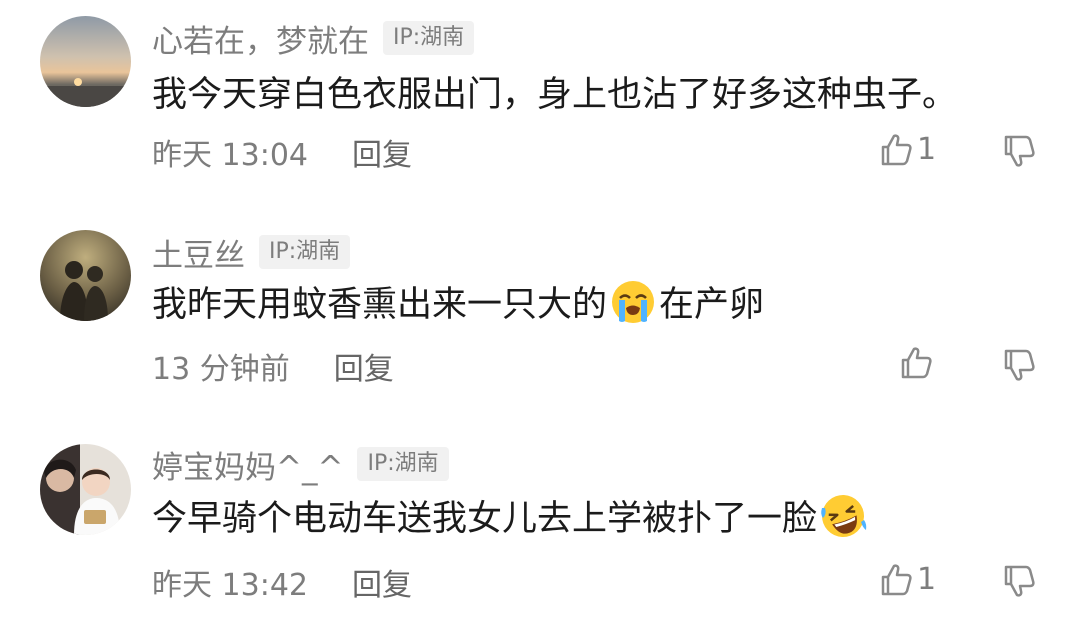 The width and height of the screenshot is (1080, 644). What do you see at coordinates (221, 369) in the screenshot?
I see `timestamp: 13 分钟前` at bounding box center [221, 369].